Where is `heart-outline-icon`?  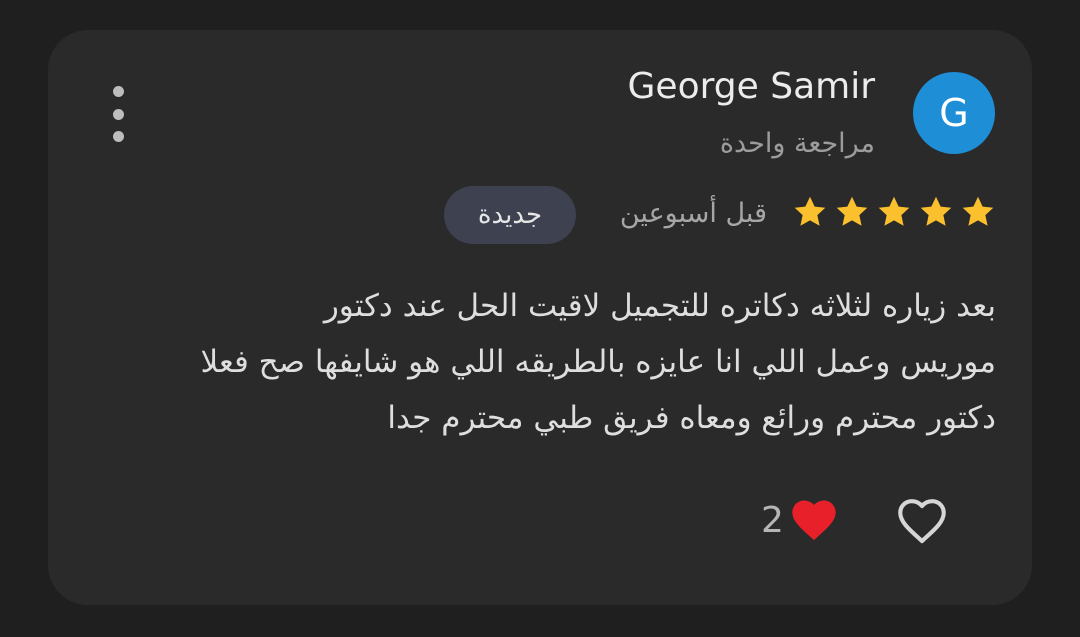 heart-outline-icon is located at coordinates (922, 521).